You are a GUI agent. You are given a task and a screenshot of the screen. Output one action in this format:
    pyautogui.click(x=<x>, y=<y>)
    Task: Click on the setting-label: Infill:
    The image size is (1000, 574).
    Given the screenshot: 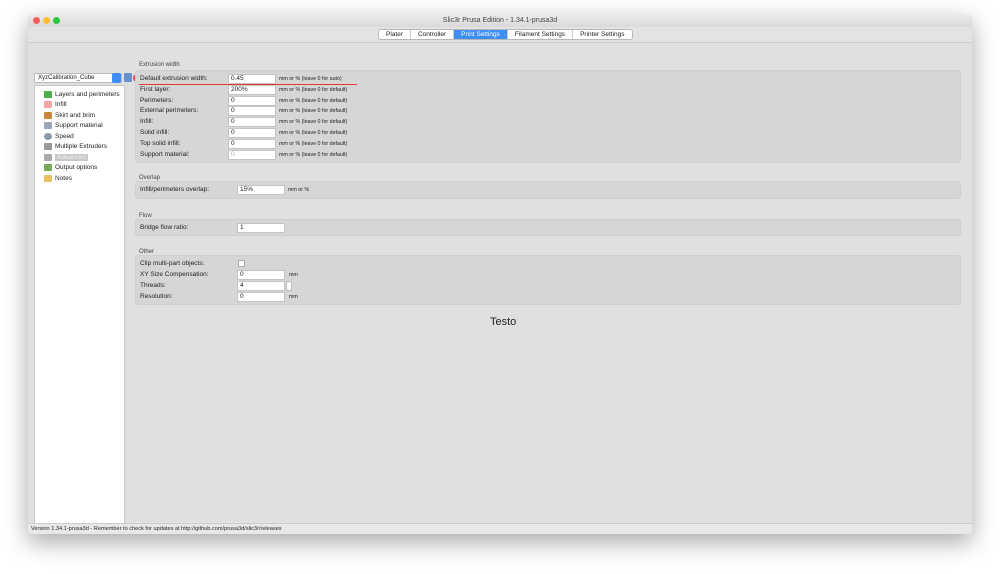 What is the action you would take?
    pyautogui.click(x=147, y=122)
    